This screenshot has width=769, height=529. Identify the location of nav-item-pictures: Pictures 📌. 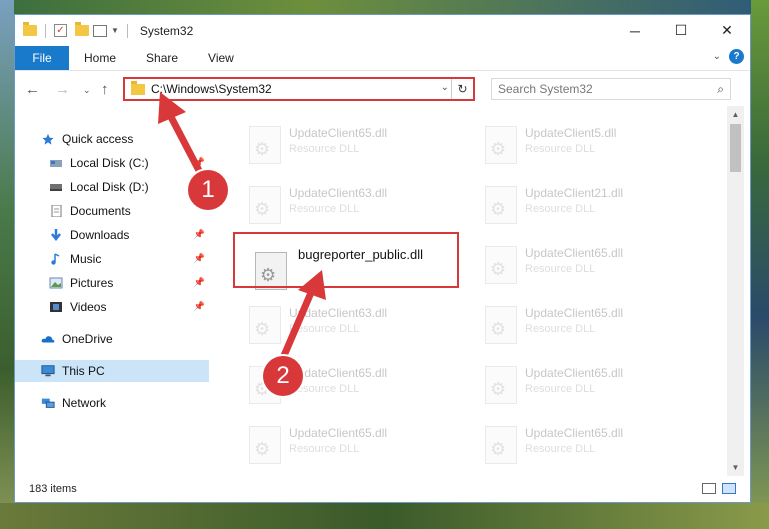
(112, 283).